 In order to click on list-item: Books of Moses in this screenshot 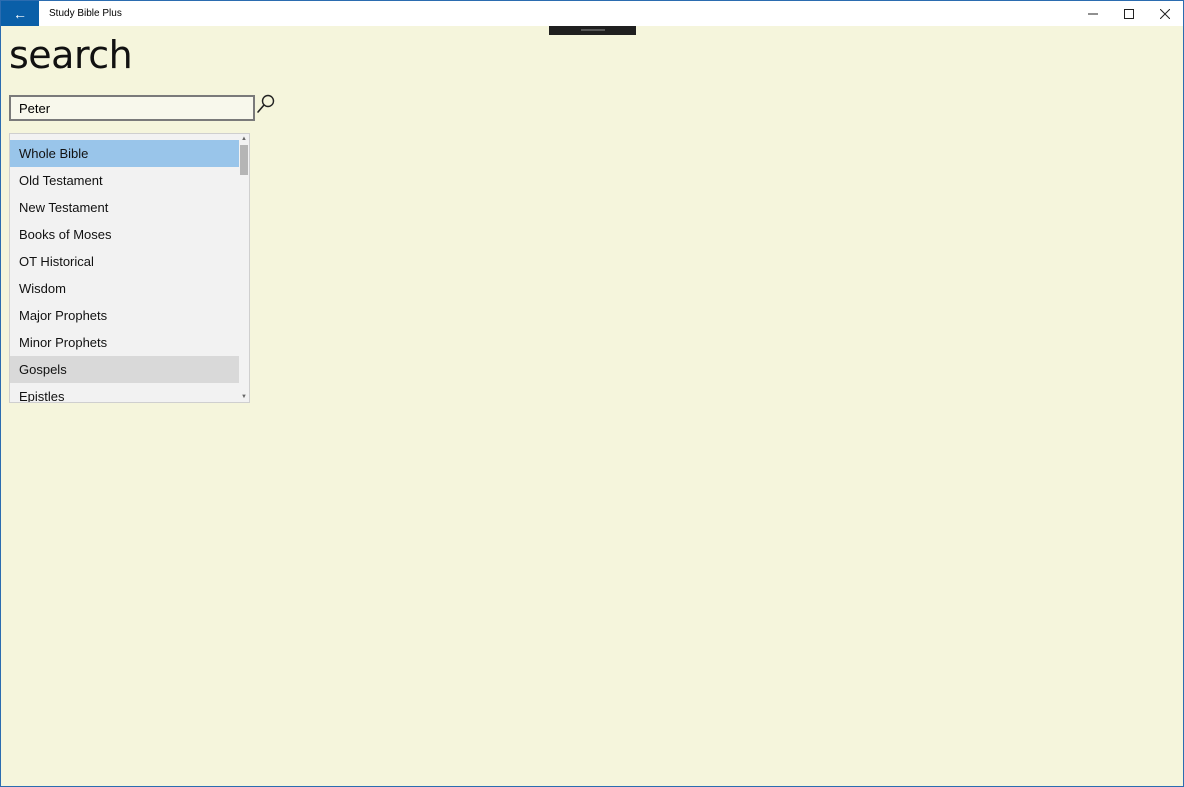, I will do `click(124, 234)`.